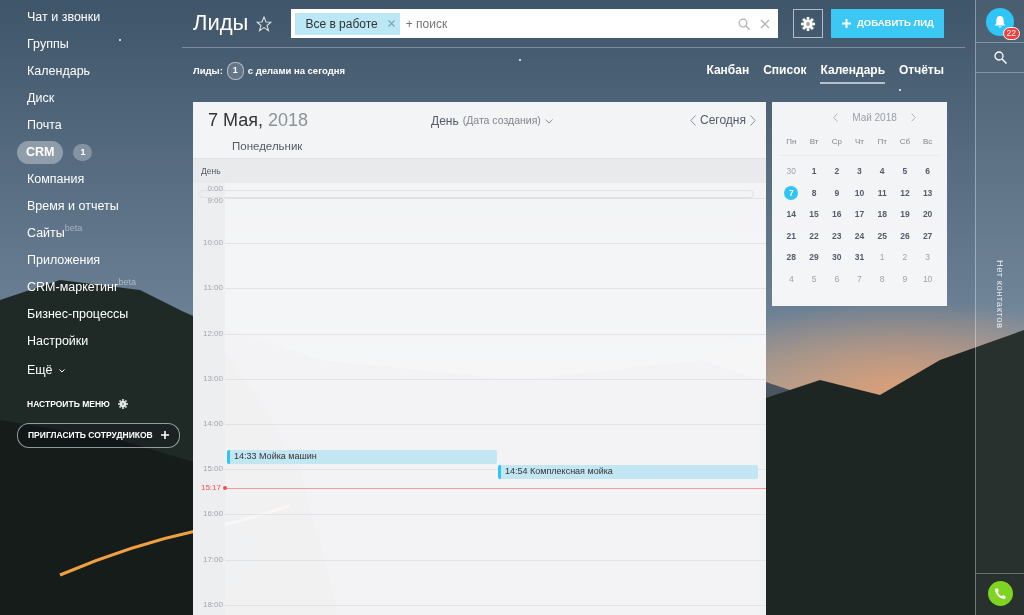 This screenshot has width=1024, height=615. What do you see at coordinates (258, 120) in the screenshot?
I see `calendar-date: 7 Мая, 2018` at bounding box center [258, 120].